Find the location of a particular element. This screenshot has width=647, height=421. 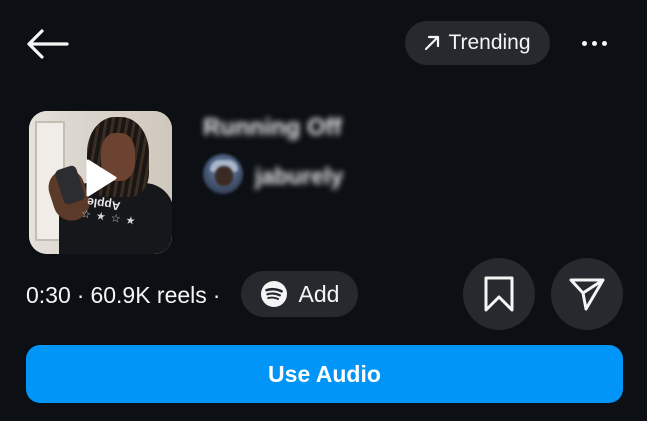

share-audio-button is located at coordinates (587, 294).